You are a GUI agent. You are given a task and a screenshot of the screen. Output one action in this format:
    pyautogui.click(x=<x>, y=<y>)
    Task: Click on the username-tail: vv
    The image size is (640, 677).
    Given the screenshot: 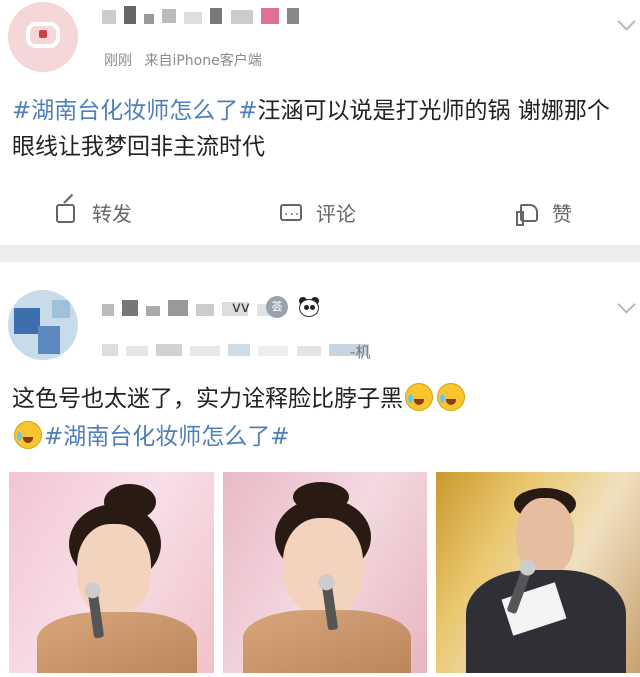 What is the action you would take?
    pyautogui.click(x=241, y=307)
    